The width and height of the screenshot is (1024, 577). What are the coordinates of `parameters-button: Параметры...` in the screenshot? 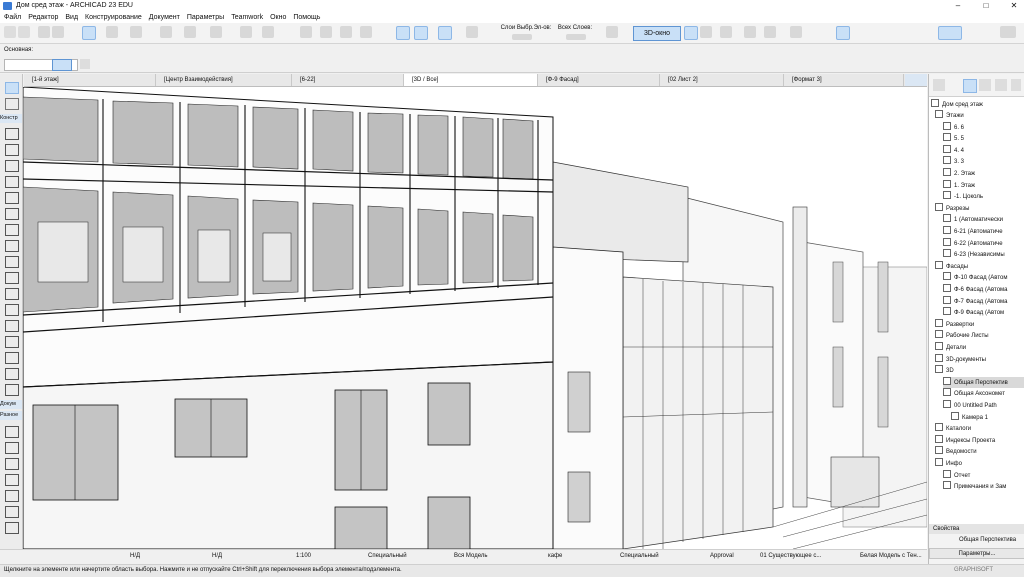 It's located at (976, 553).